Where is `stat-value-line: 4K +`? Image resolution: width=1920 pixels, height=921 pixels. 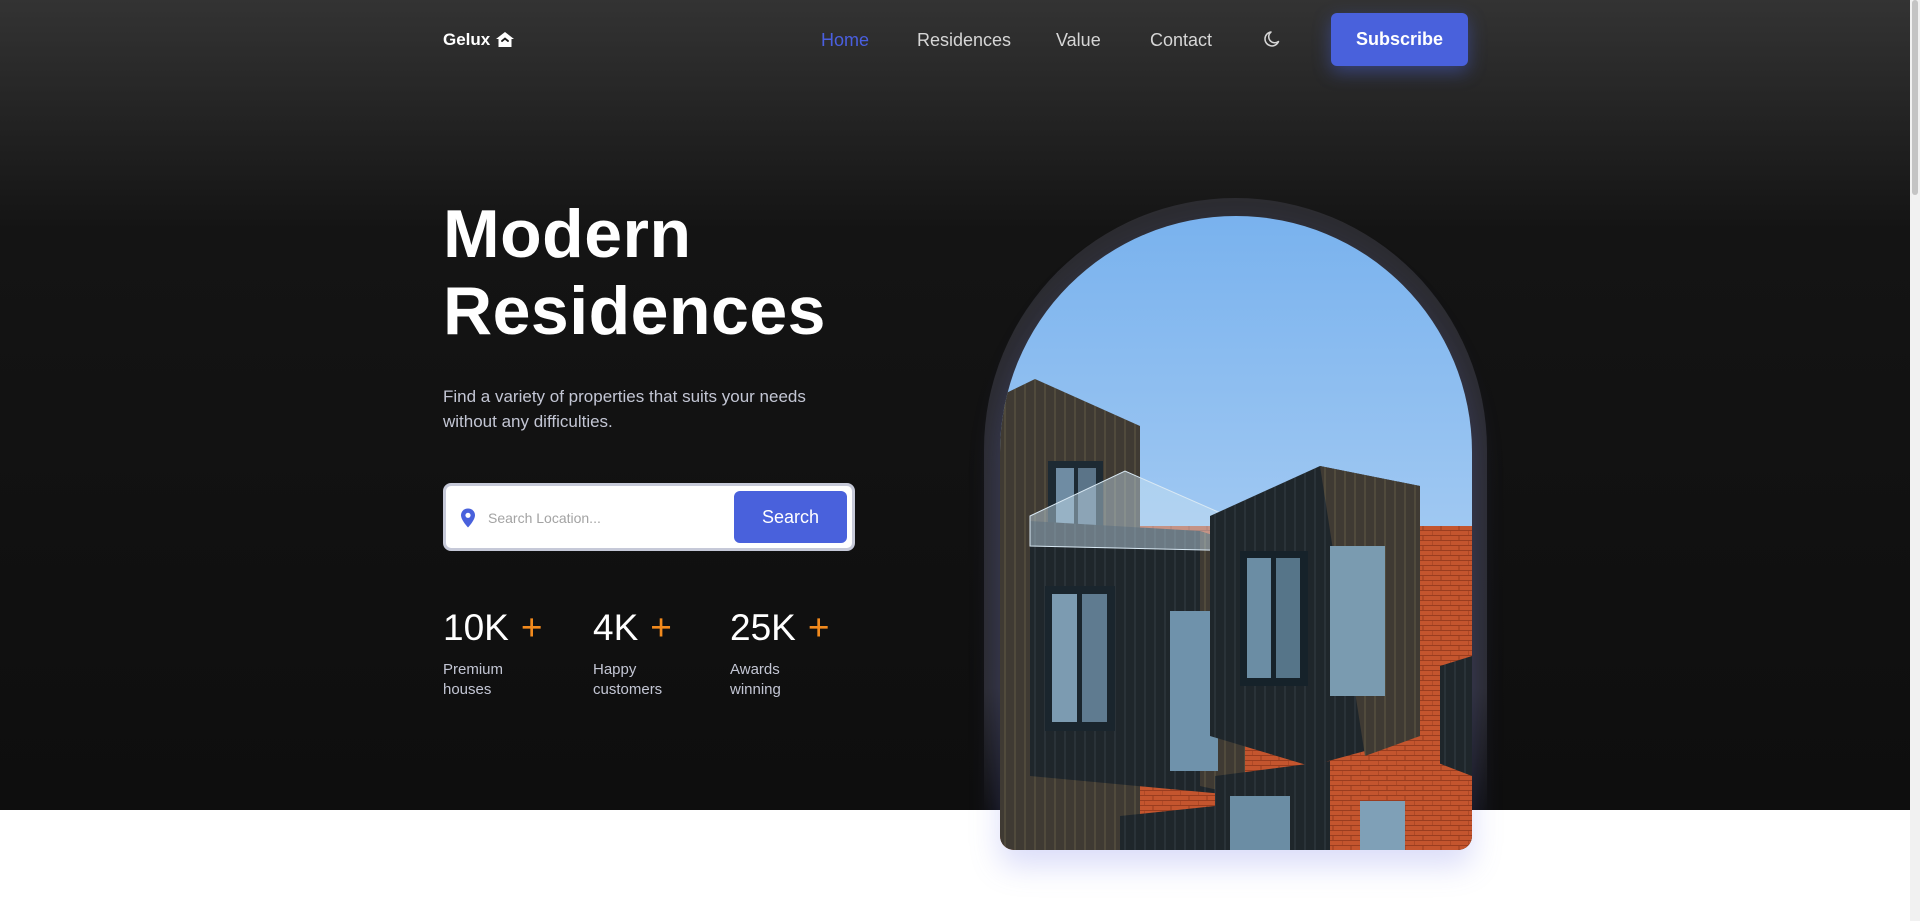
stat-value-line: 4K + is located at coordinates (638, 628).